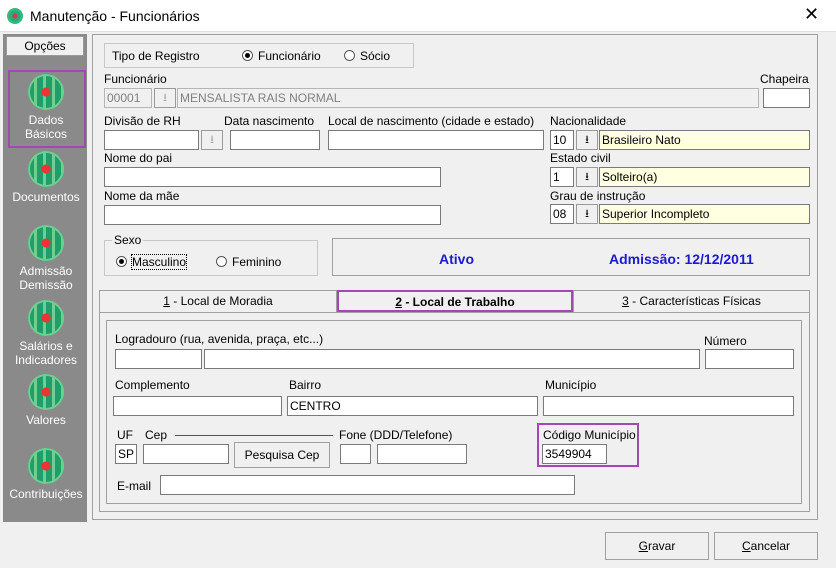 The width and height of the screenshot is (836, 568). I want to click on cancelar-label: ancelar, so click(770, 546).